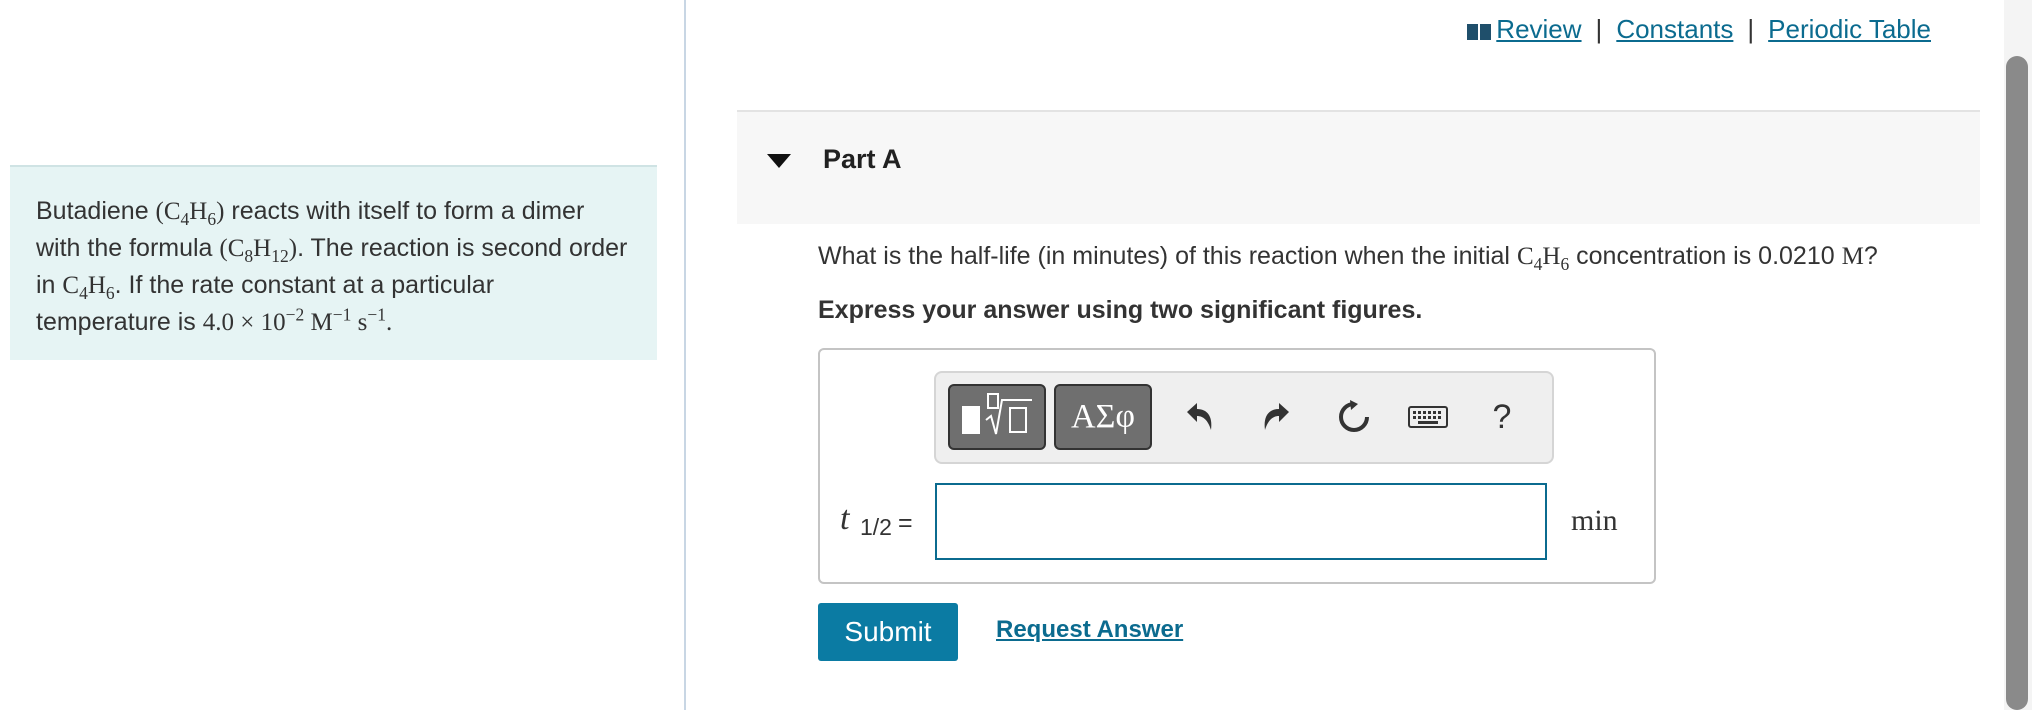 This screenshot has height=710, width=2032. What do you see at coordinates (1502, 417) in the screenshot?
I see `help-button: ?` at bounding box center [1502, 417].